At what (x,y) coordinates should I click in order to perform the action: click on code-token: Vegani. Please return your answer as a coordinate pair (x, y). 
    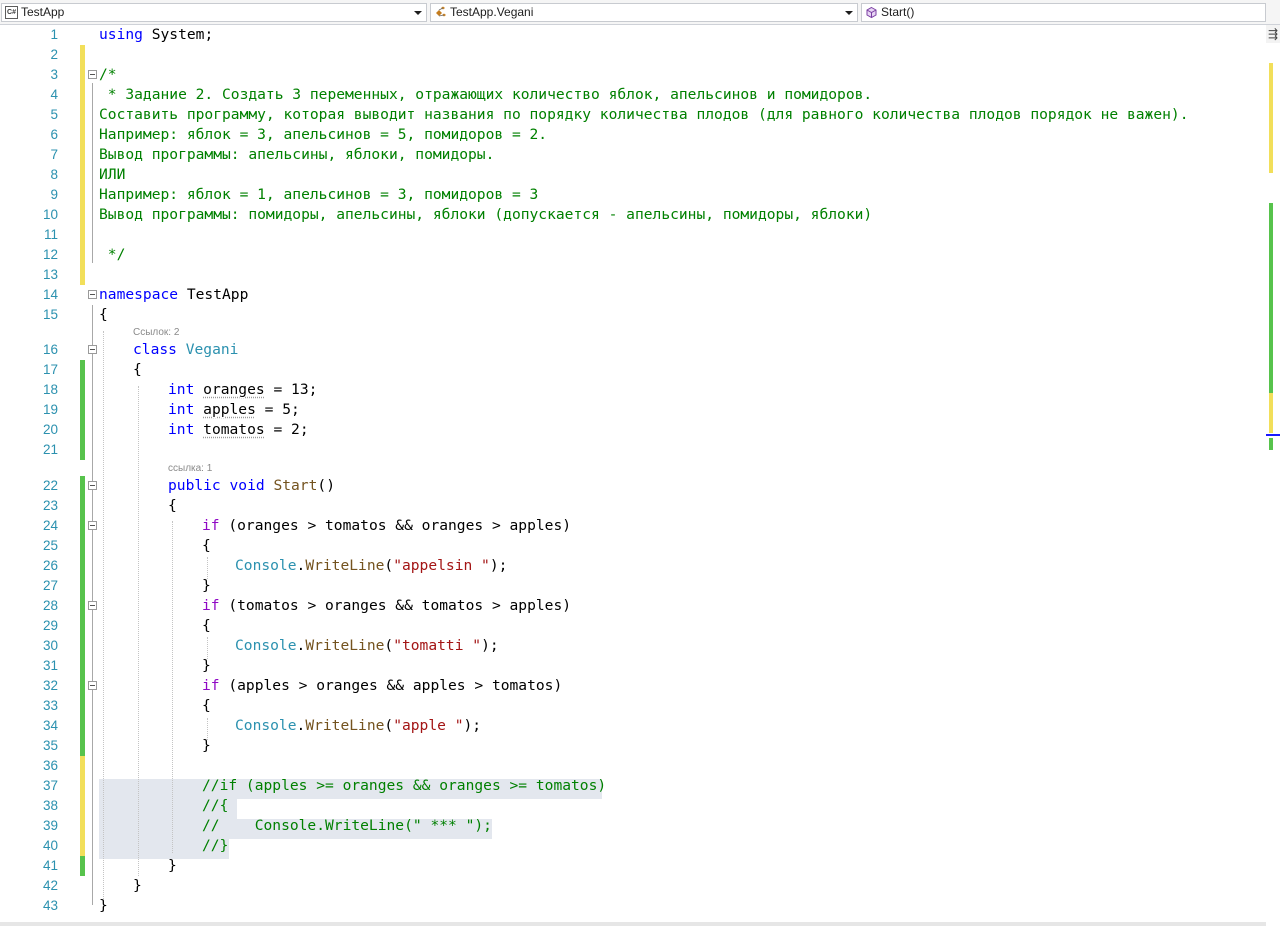
    Looking at the image, I should click on (212, 349).